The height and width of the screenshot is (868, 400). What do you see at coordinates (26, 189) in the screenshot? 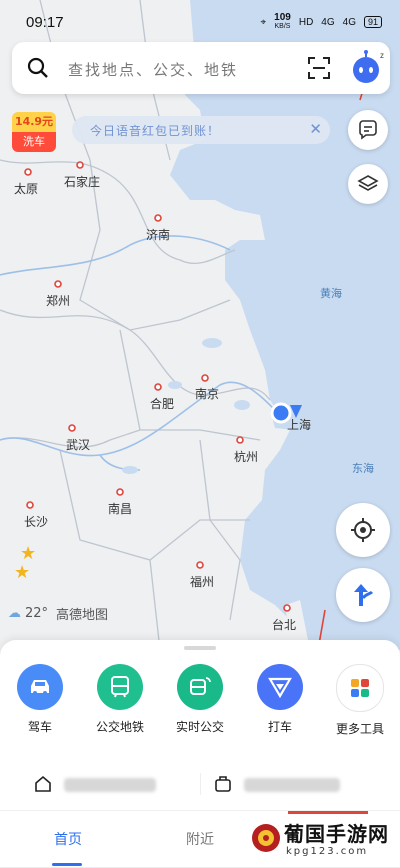
I see `city-label: 太原` at bounding box center [26, 189].